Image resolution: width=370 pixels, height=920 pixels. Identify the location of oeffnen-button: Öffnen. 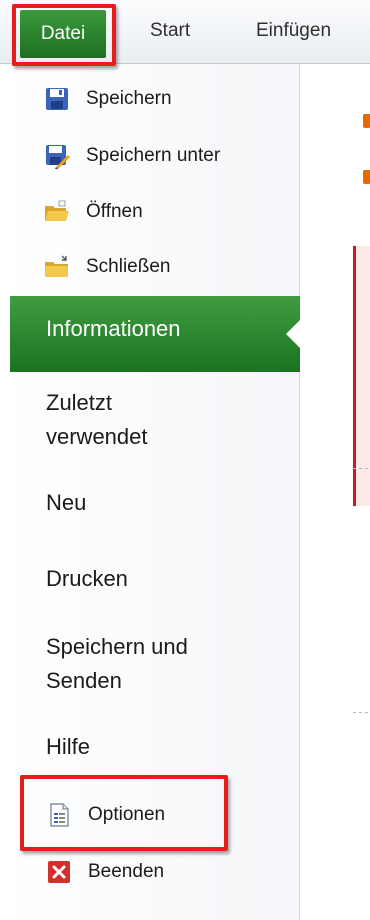
(93, 212).